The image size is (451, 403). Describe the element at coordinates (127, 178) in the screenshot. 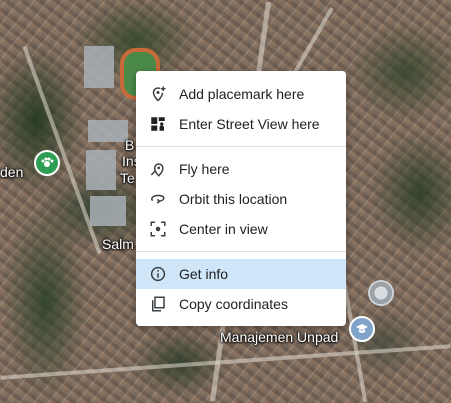

I see `map-label-building: Te` at that location.